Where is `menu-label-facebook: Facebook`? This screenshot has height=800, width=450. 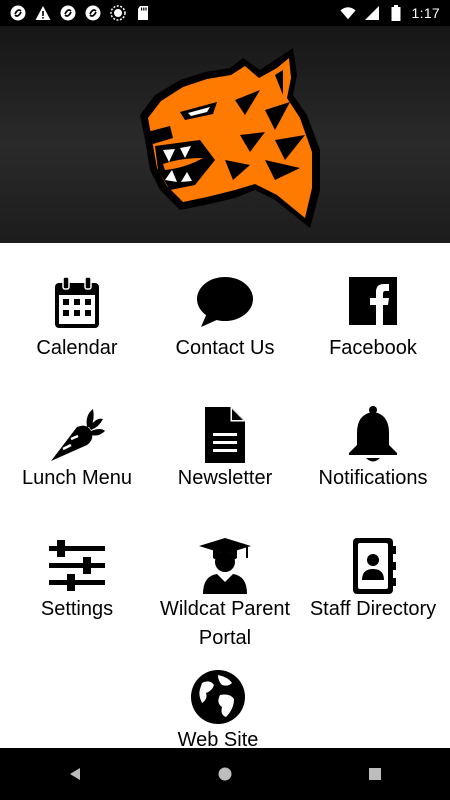 menu-label-facebook: Facebook is located at coordinates (373, 348).